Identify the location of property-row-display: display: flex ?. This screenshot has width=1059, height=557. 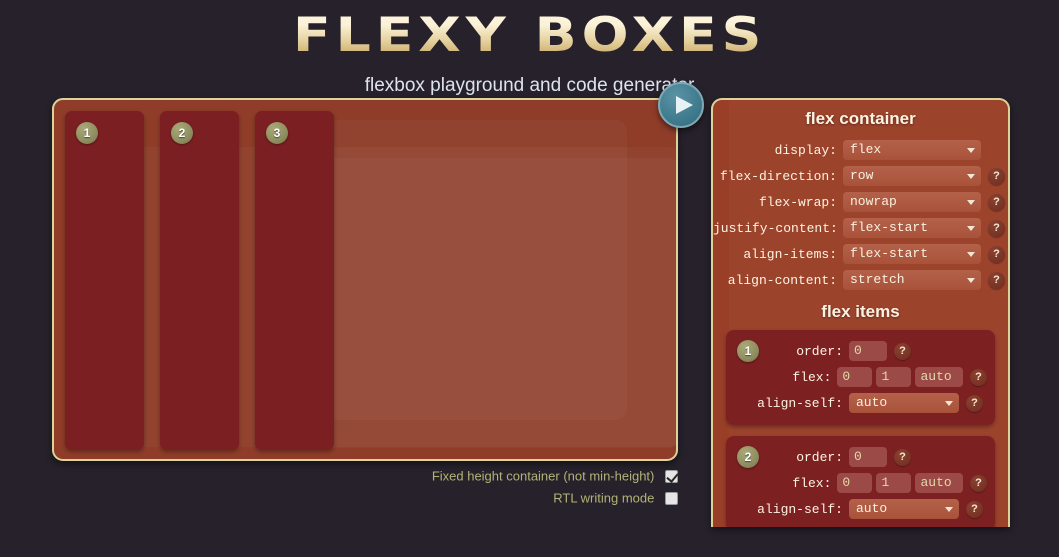
(860, 150).